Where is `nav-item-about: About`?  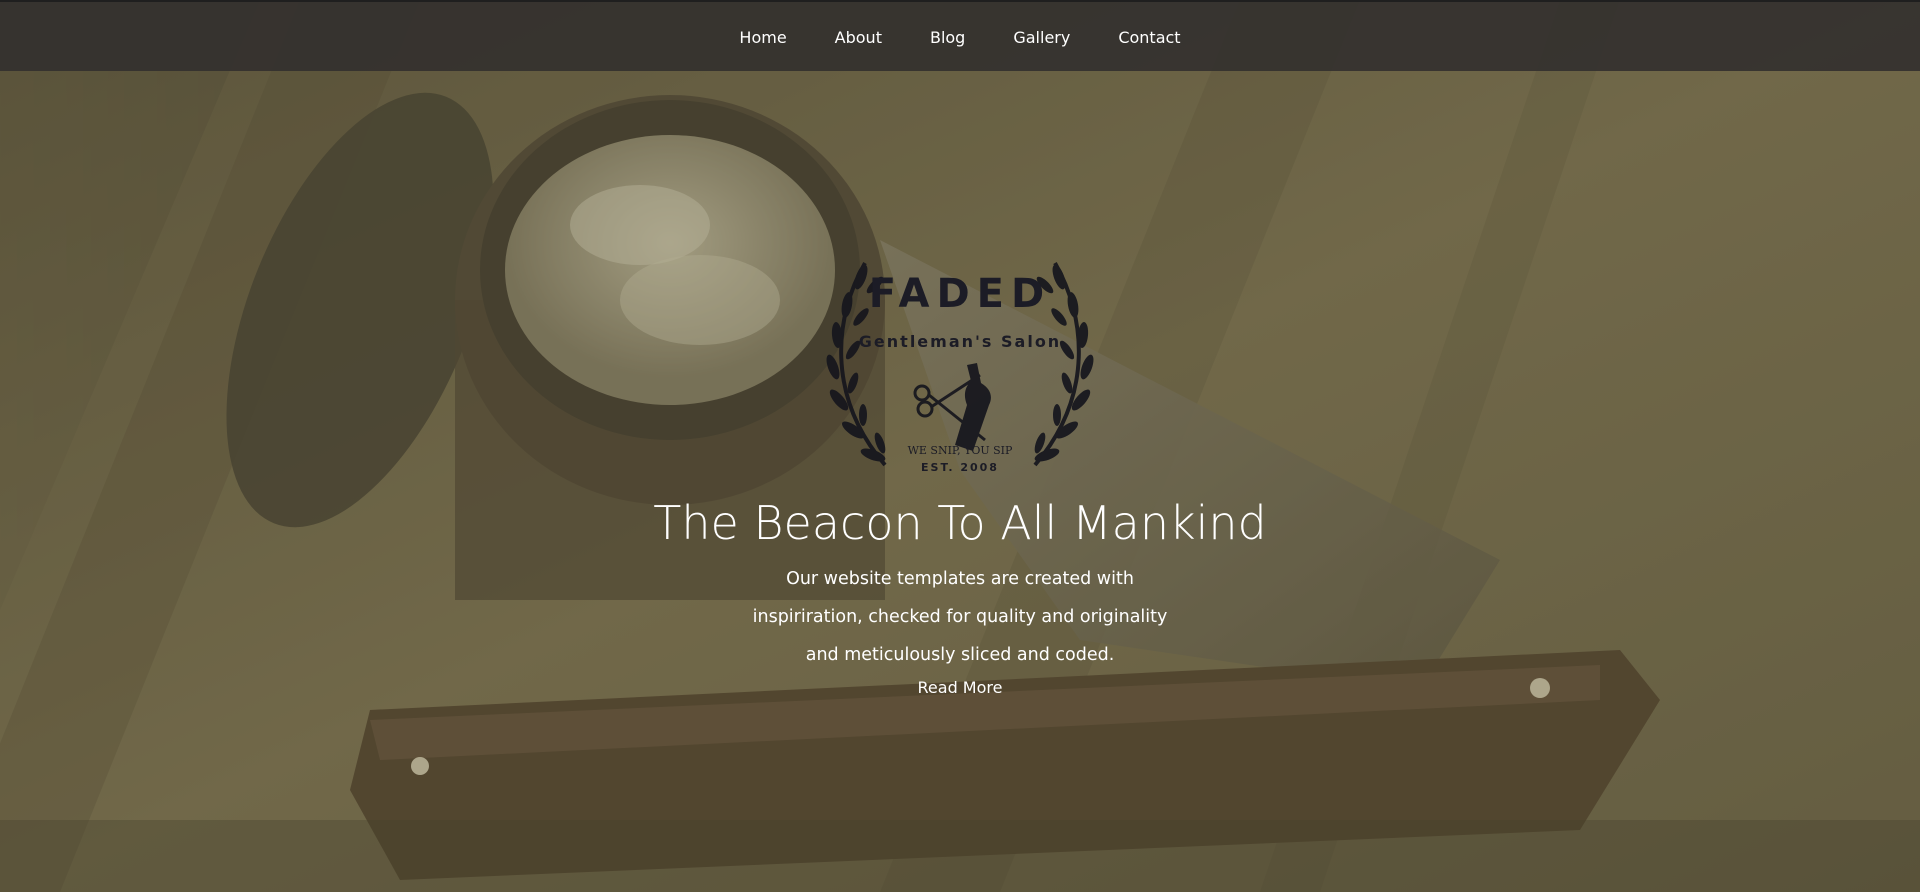
nav-item-about: About is located at coordinates (858, 38).